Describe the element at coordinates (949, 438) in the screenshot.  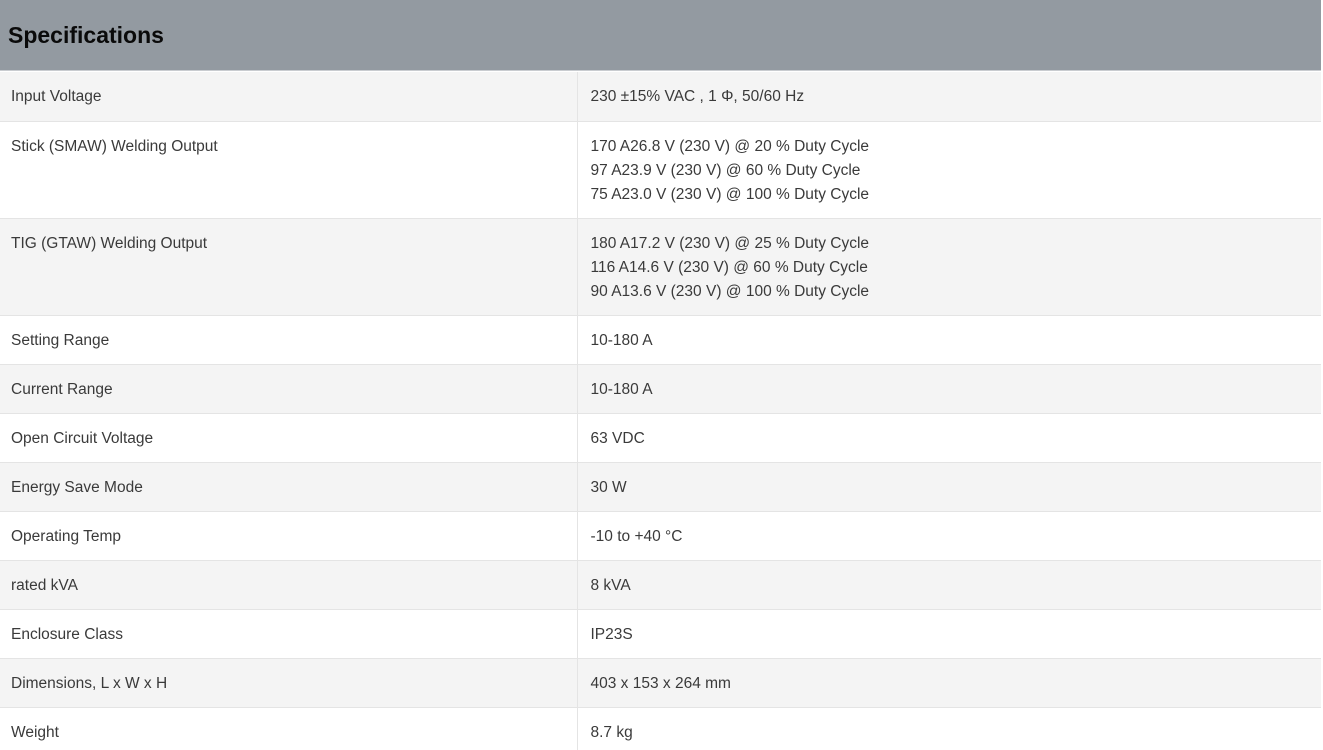
I see `spec-value: 63 VDC` at that location.